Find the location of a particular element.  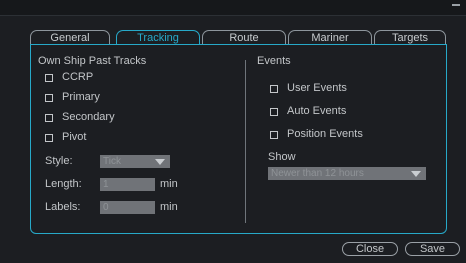

close-button: Close is located at coordinates (370, 249).